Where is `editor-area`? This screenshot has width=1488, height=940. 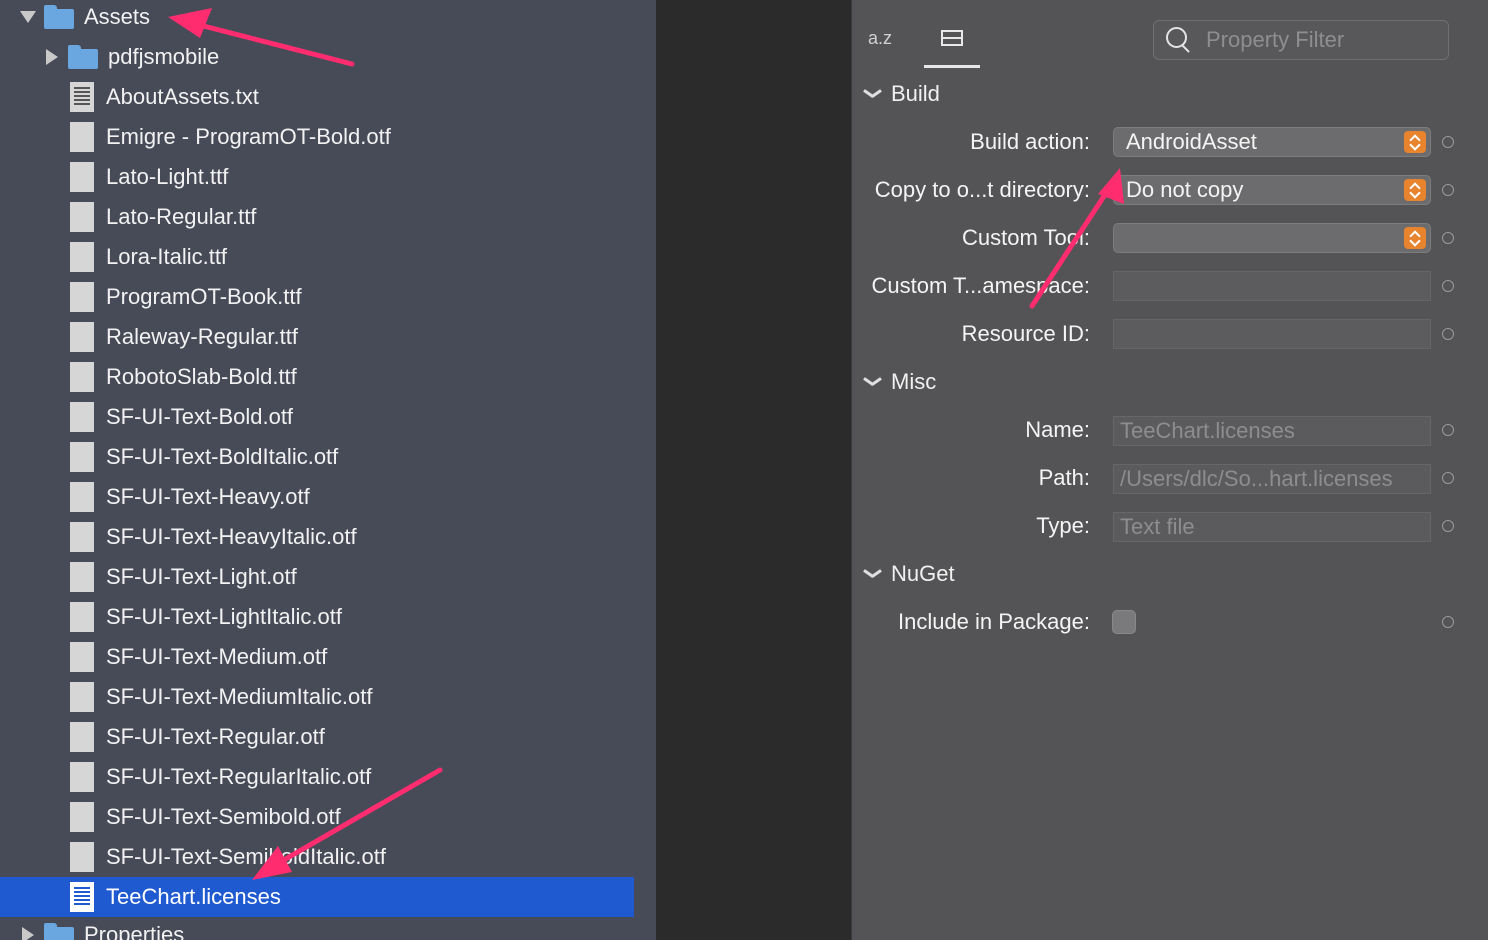
editor-area is located at coordinates (753, 470).